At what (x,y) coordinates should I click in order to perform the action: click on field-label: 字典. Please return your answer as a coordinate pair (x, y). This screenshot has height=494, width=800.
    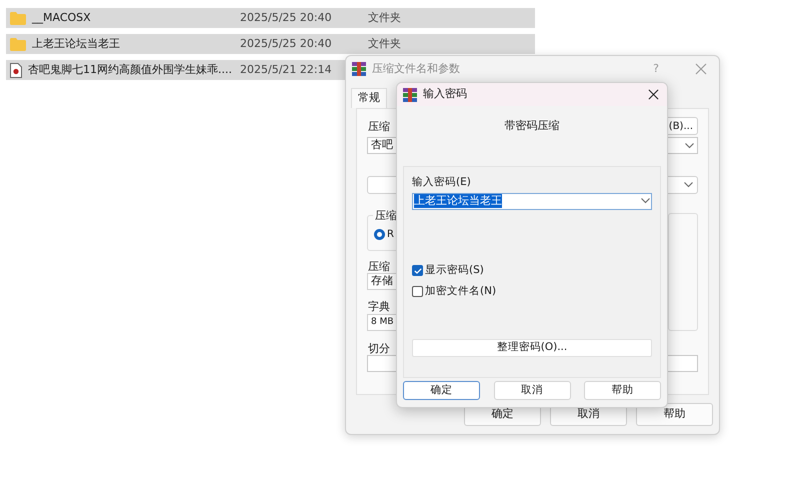
    Looking at the image, I should click on (379, 307).